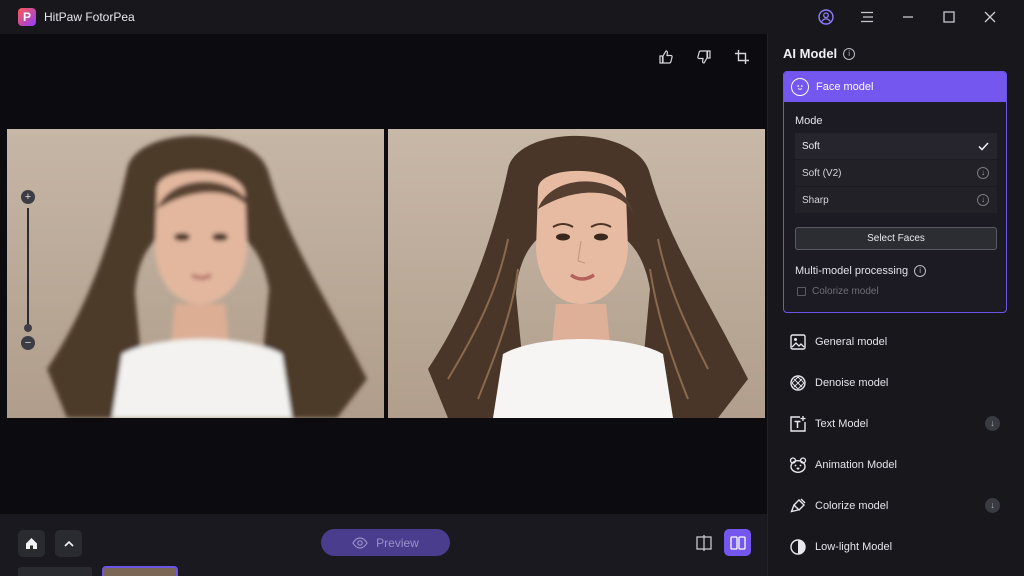 The width and height of the screenshot is (1024, 576). Describe the element at coordinates (811, 146) in the screenshot. I see `mode-option-label: Soft` at that location.